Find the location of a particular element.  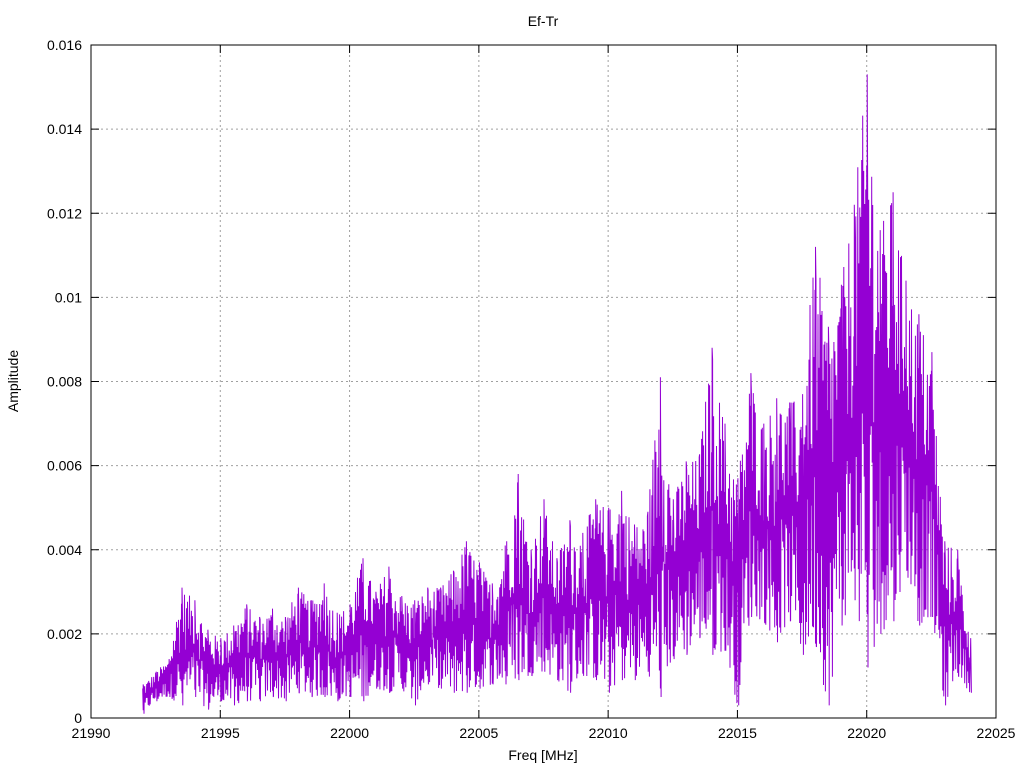

x-tick-label: 22015 is located at coordinates (737, 733).